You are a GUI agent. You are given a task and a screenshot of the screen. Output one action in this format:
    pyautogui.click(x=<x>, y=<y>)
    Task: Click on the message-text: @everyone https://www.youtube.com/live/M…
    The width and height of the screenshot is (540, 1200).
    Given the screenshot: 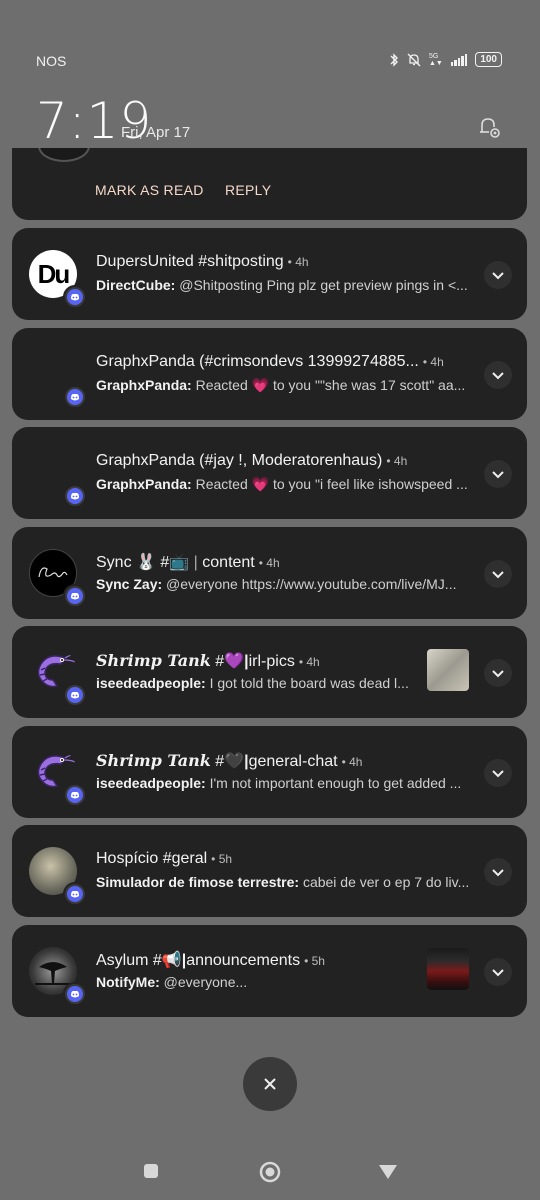 What is the action you would take?
    pyautogui.click(x=311, y=584)
    